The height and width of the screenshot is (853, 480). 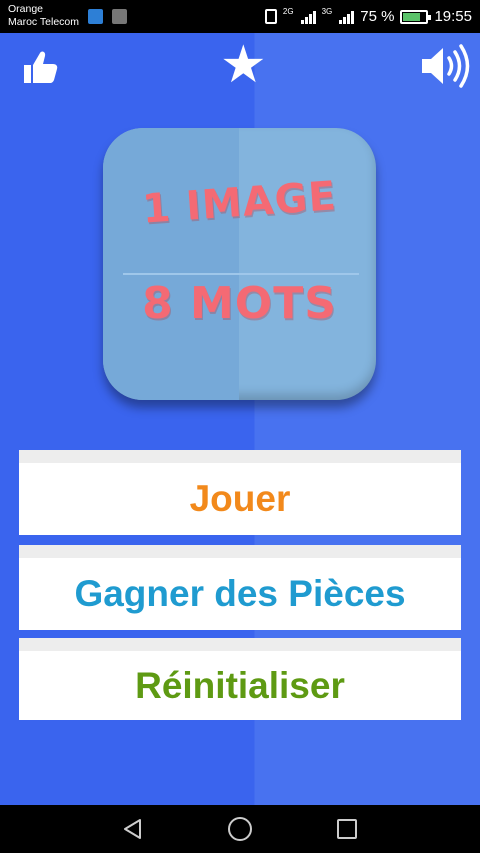 What do you see at coordinates (377, 16) in the screenshot?
I see `battery-percent: 75 %` at bounding box center [377, 16].